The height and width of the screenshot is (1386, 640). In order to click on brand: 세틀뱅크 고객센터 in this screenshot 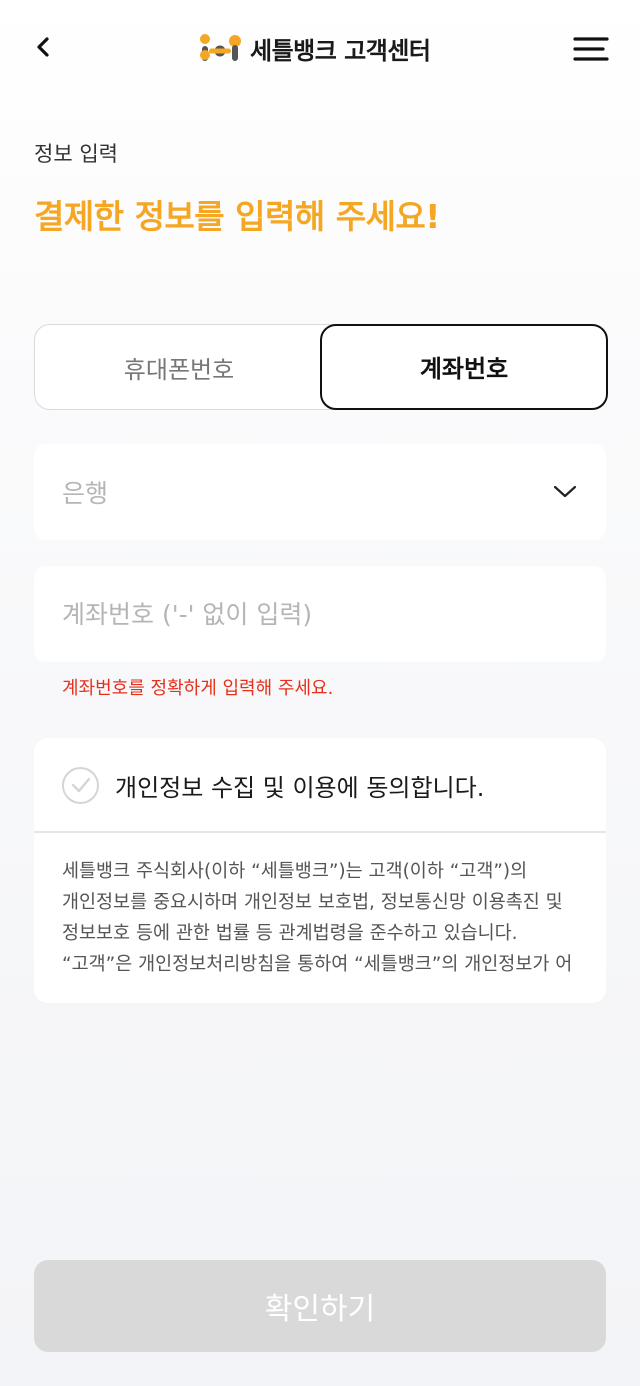, I will do `click(314, 48)`.